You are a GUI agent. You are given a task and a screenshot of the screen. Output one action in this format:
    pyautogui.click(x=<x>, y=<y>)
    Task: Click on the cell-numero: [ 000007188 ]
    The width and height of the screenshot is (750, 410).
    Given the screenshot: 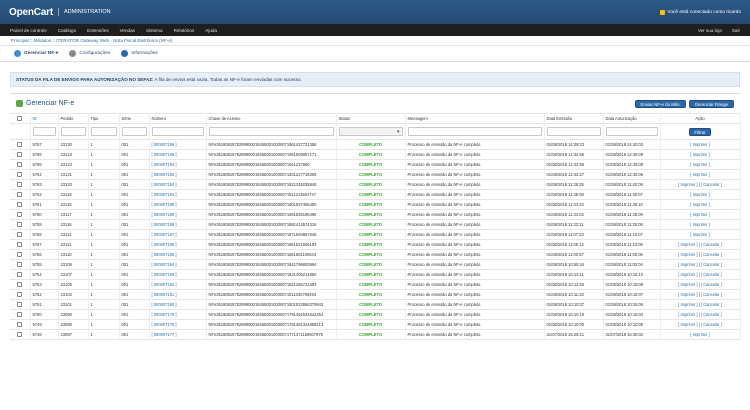 What is the action you would take?
    pyautogui.click(x=178, y=224)
    